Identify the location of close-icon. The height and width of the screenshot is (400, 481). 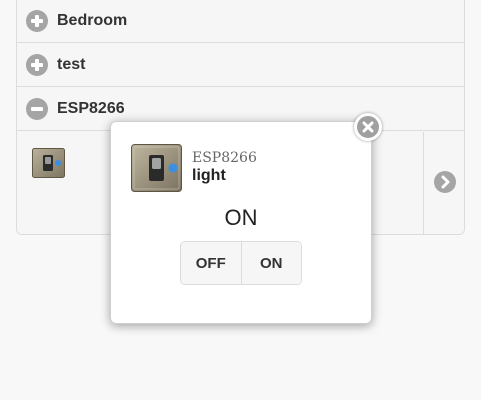
(368, 127).